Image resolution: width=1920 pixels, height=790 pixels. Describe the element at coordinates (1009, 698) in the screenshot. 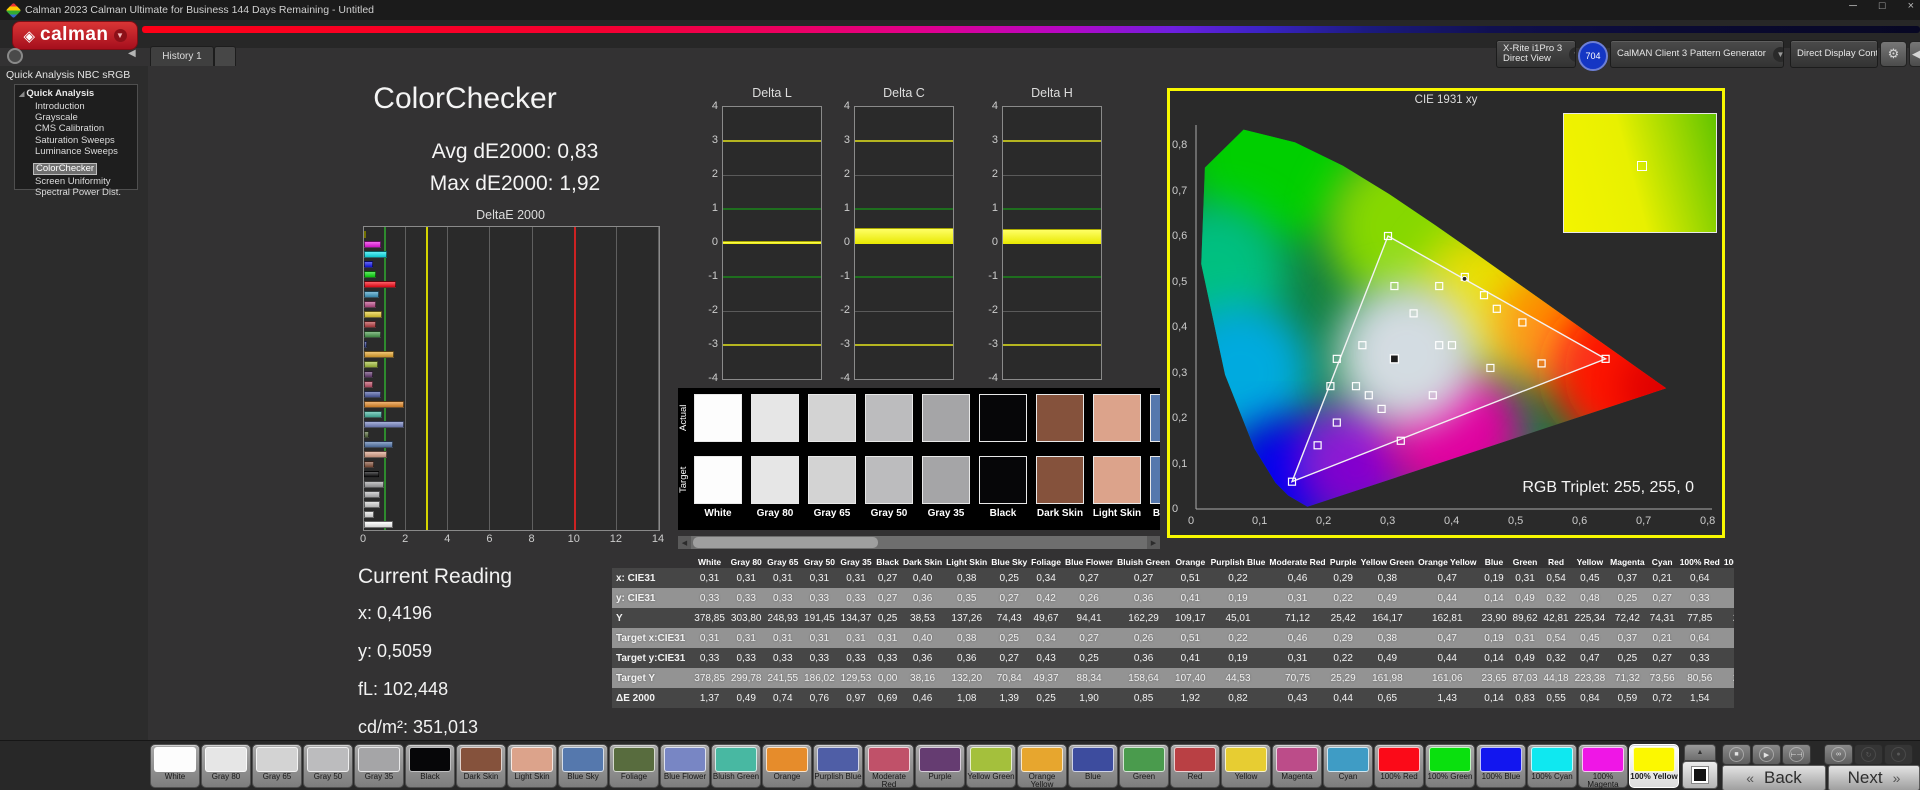

I see `table-cell: 1,39` at that location.